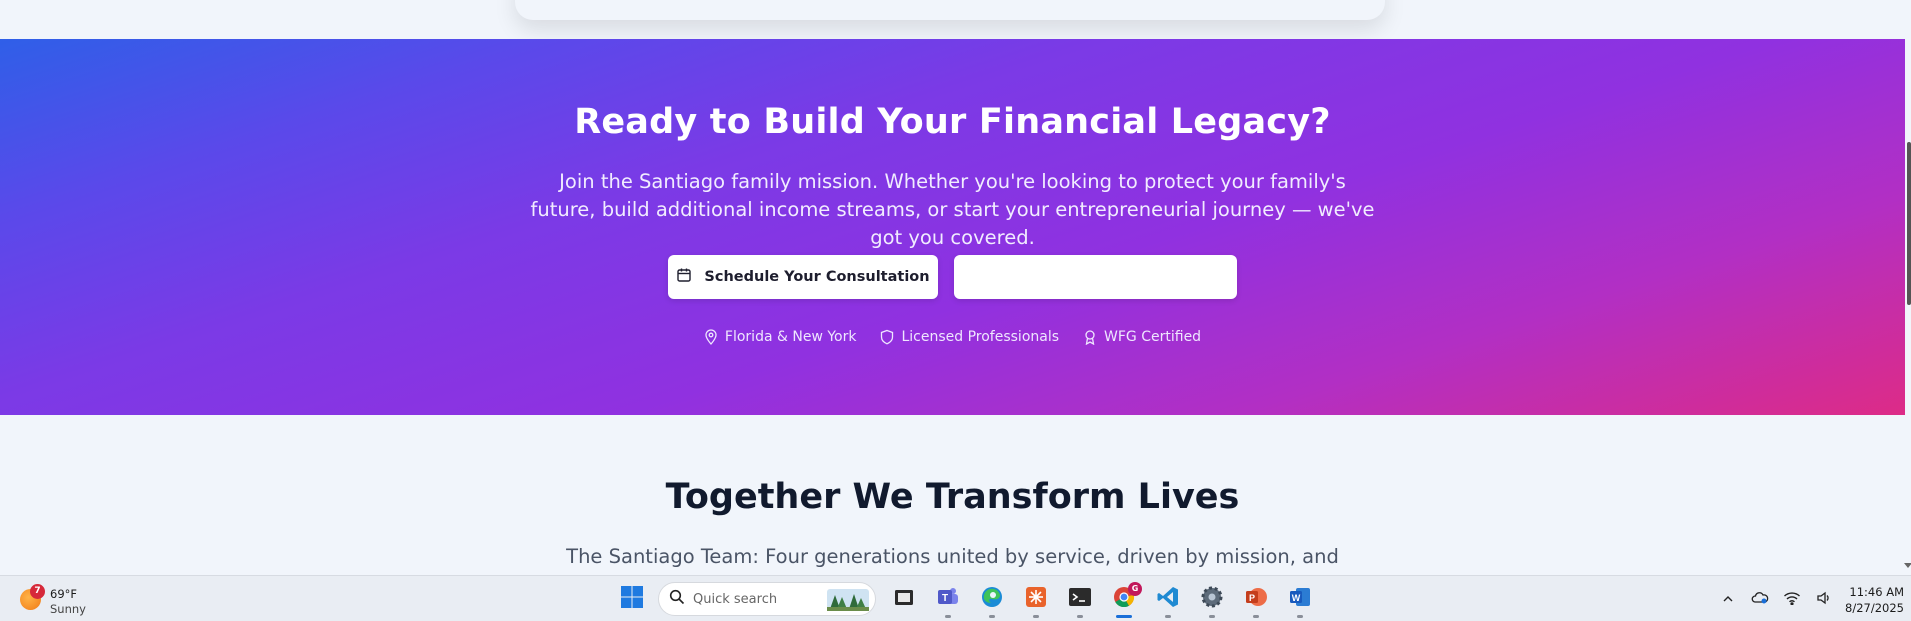 This screenshot has width=1911, height=621. Describe the element at coordinates (1124, 616) in the screenshot. I see `active-indicator` at that location.